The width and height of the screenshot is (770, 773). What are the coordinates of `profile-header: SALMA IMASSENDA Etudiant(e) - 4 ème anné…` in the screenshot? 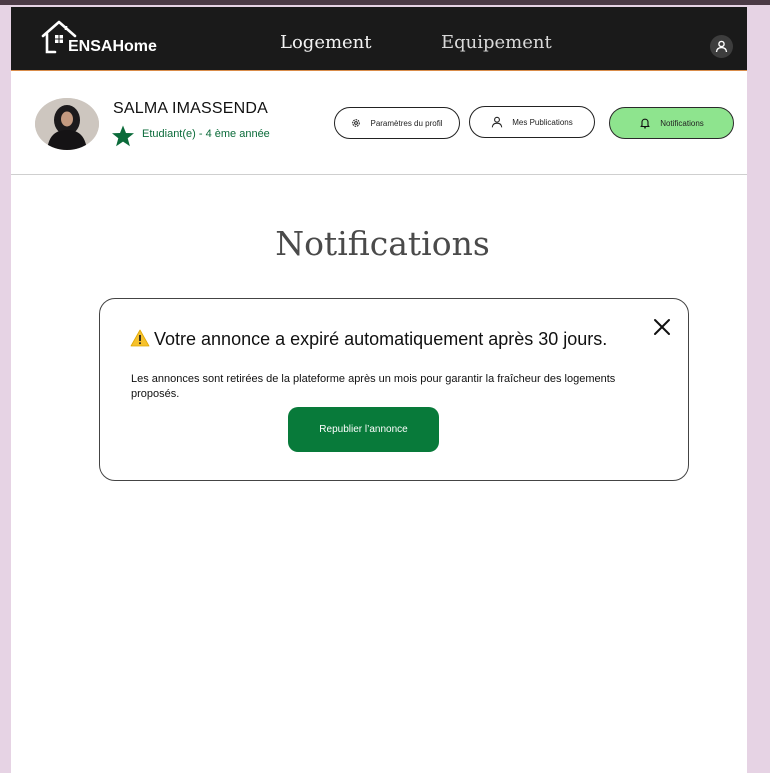 It's located at (379, 123).